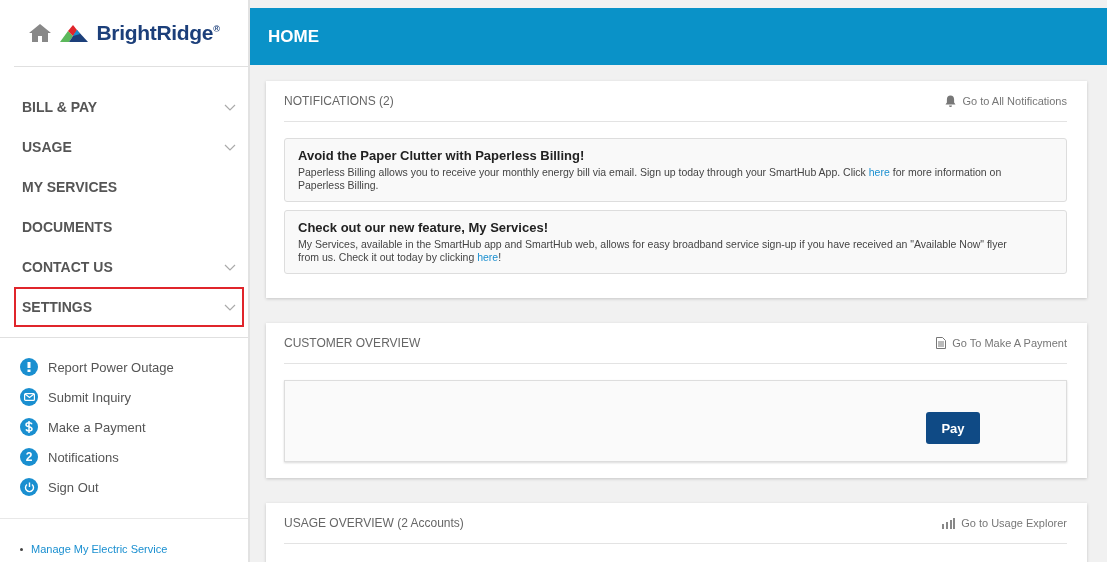  I want to click on document-icon, so click(941, 343).